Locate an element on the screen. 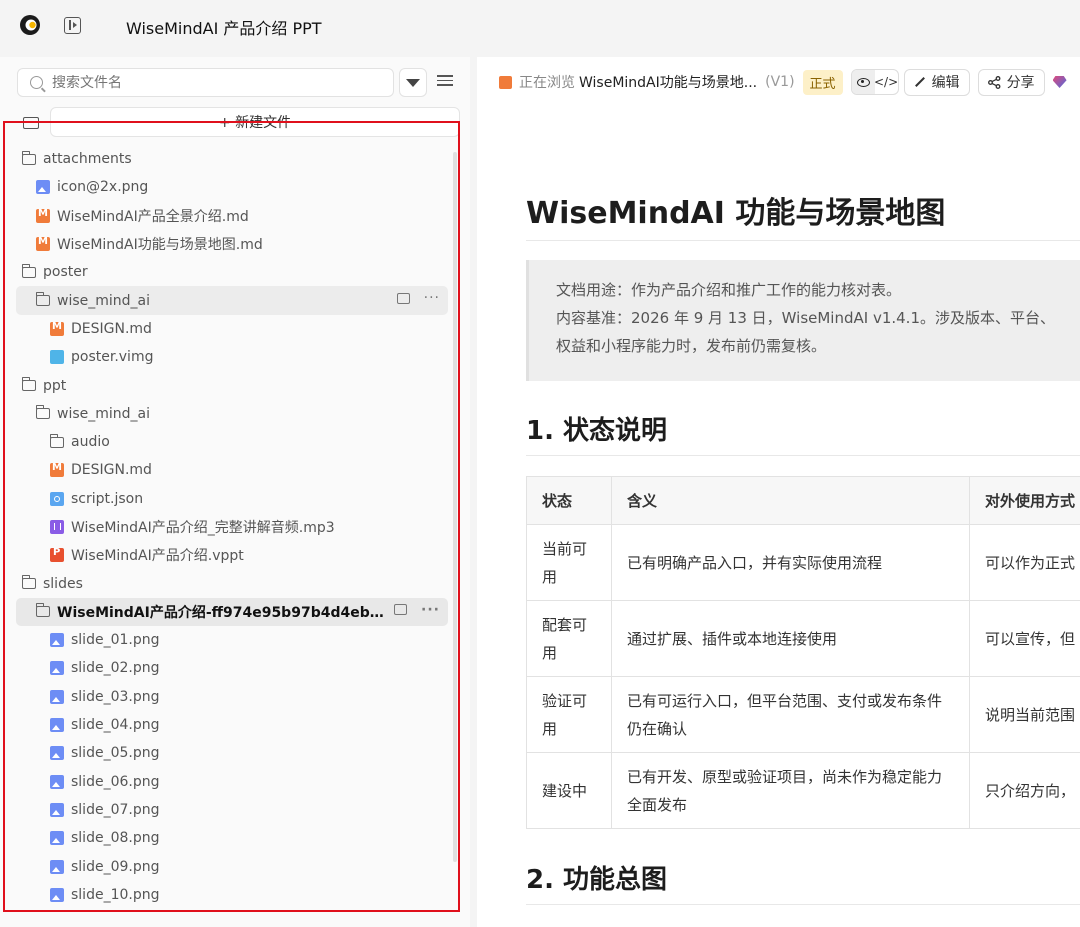  edit-button: 编辑 is located at coordinates (936, 82).